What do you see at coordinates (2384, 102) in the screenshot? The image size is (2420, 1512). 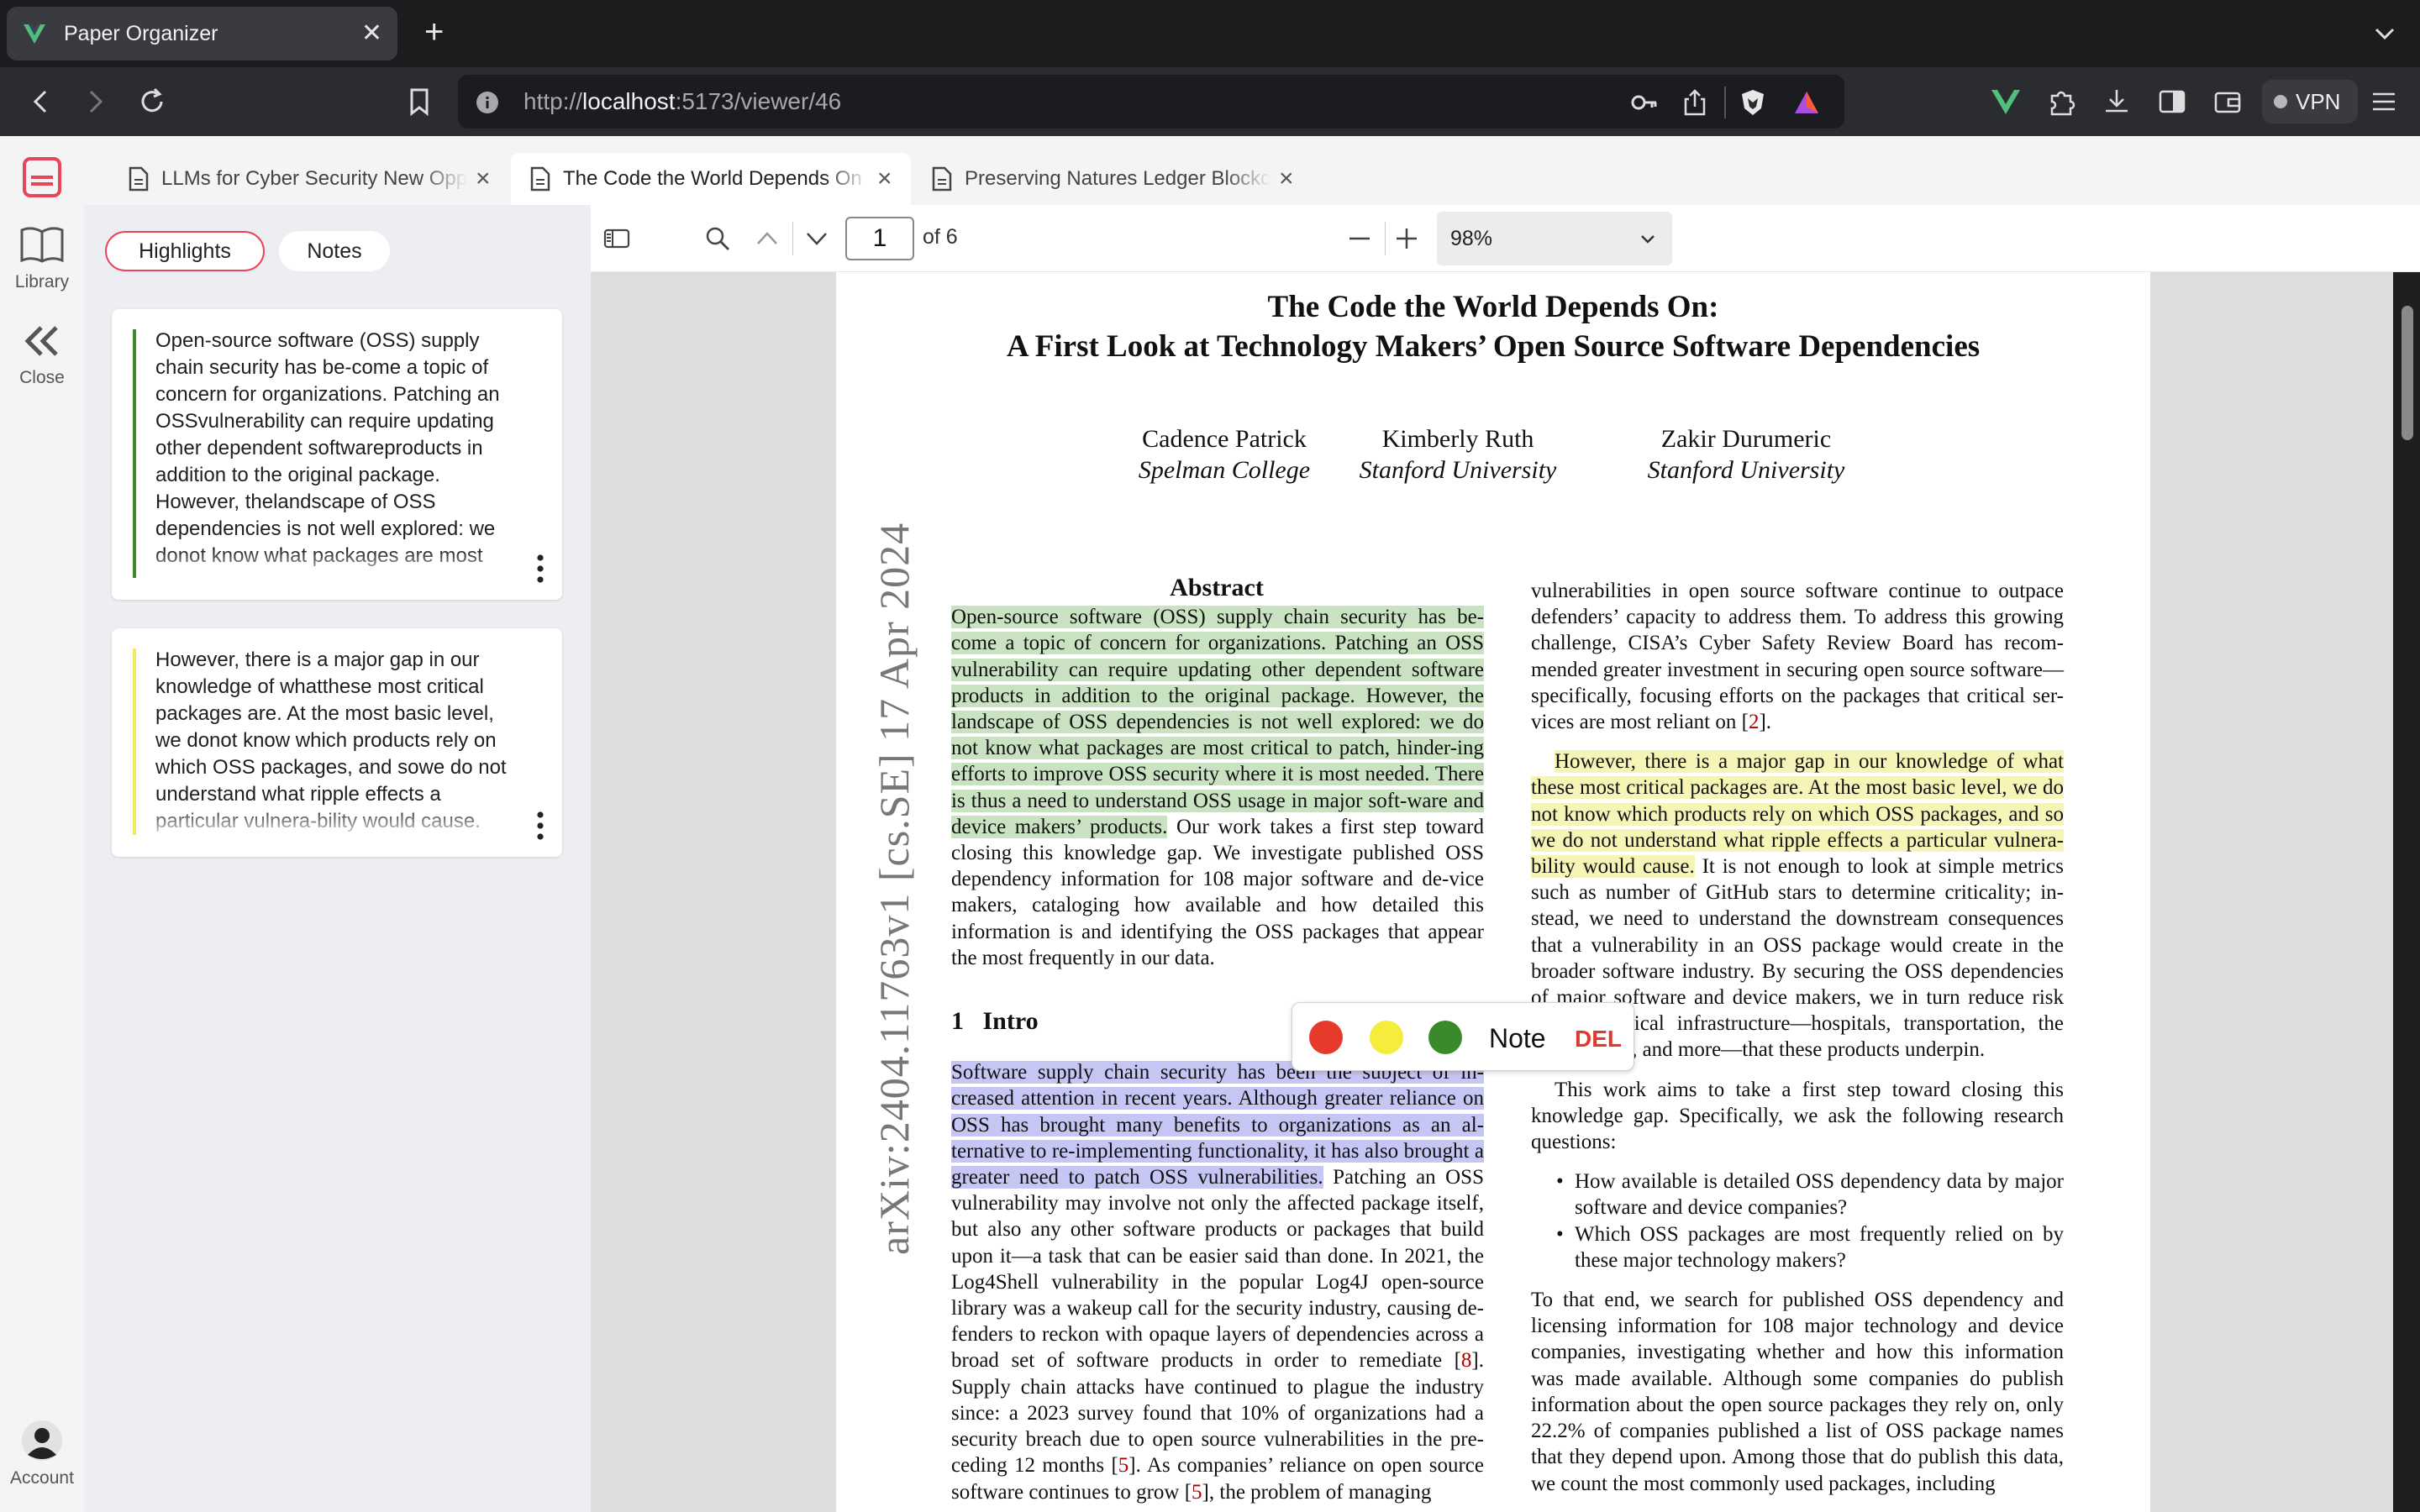 I see `menu-icon` at bounding box center [2384, 102].